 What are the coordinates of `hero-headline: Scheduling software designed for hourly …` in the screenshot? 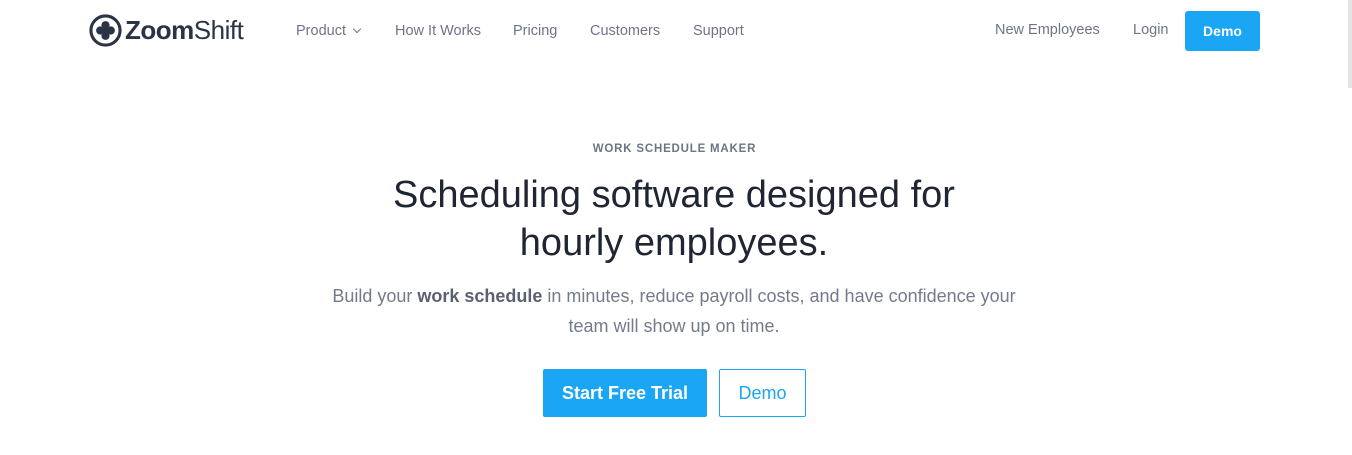 It's located at (674, 219).